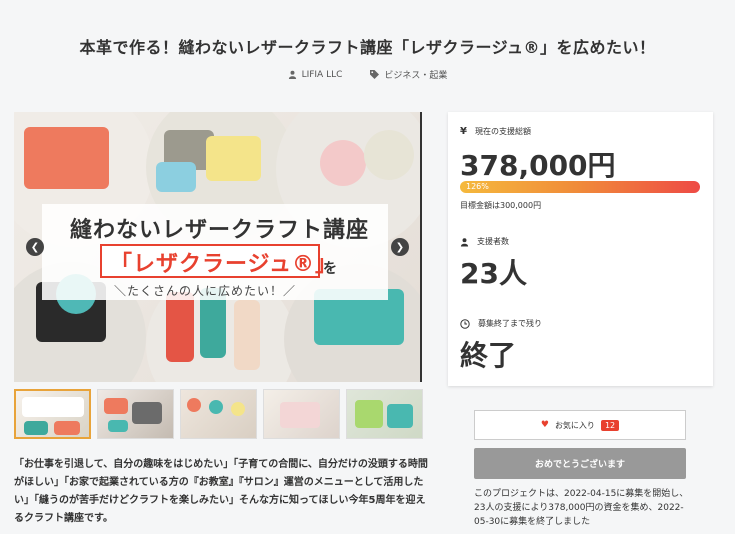  What do you see at coordinates (375, 74) in the screenshot?
I see `tag-icon` at bounding box center [375, 74].